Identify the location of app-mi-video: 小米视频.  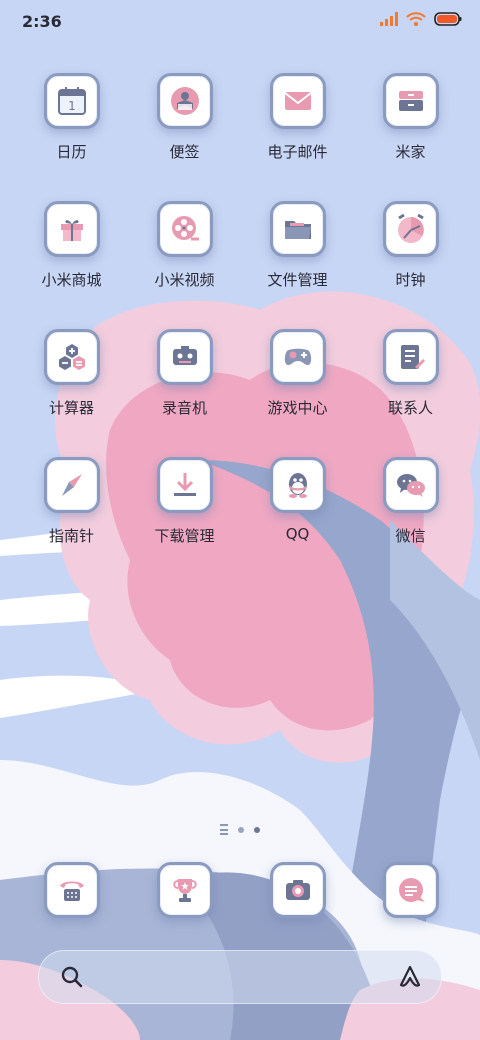
(184, 245).